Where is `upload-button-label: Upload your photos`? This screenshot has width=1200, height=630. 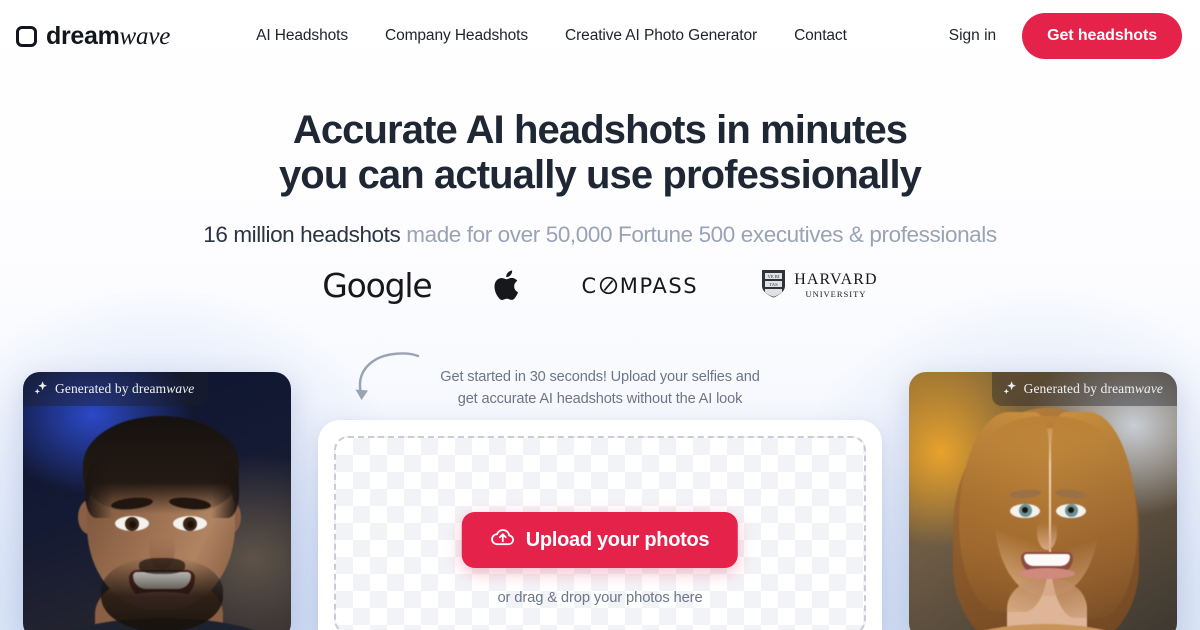 upload-button-label: Upload your photos is located at coordinates (617, 539).